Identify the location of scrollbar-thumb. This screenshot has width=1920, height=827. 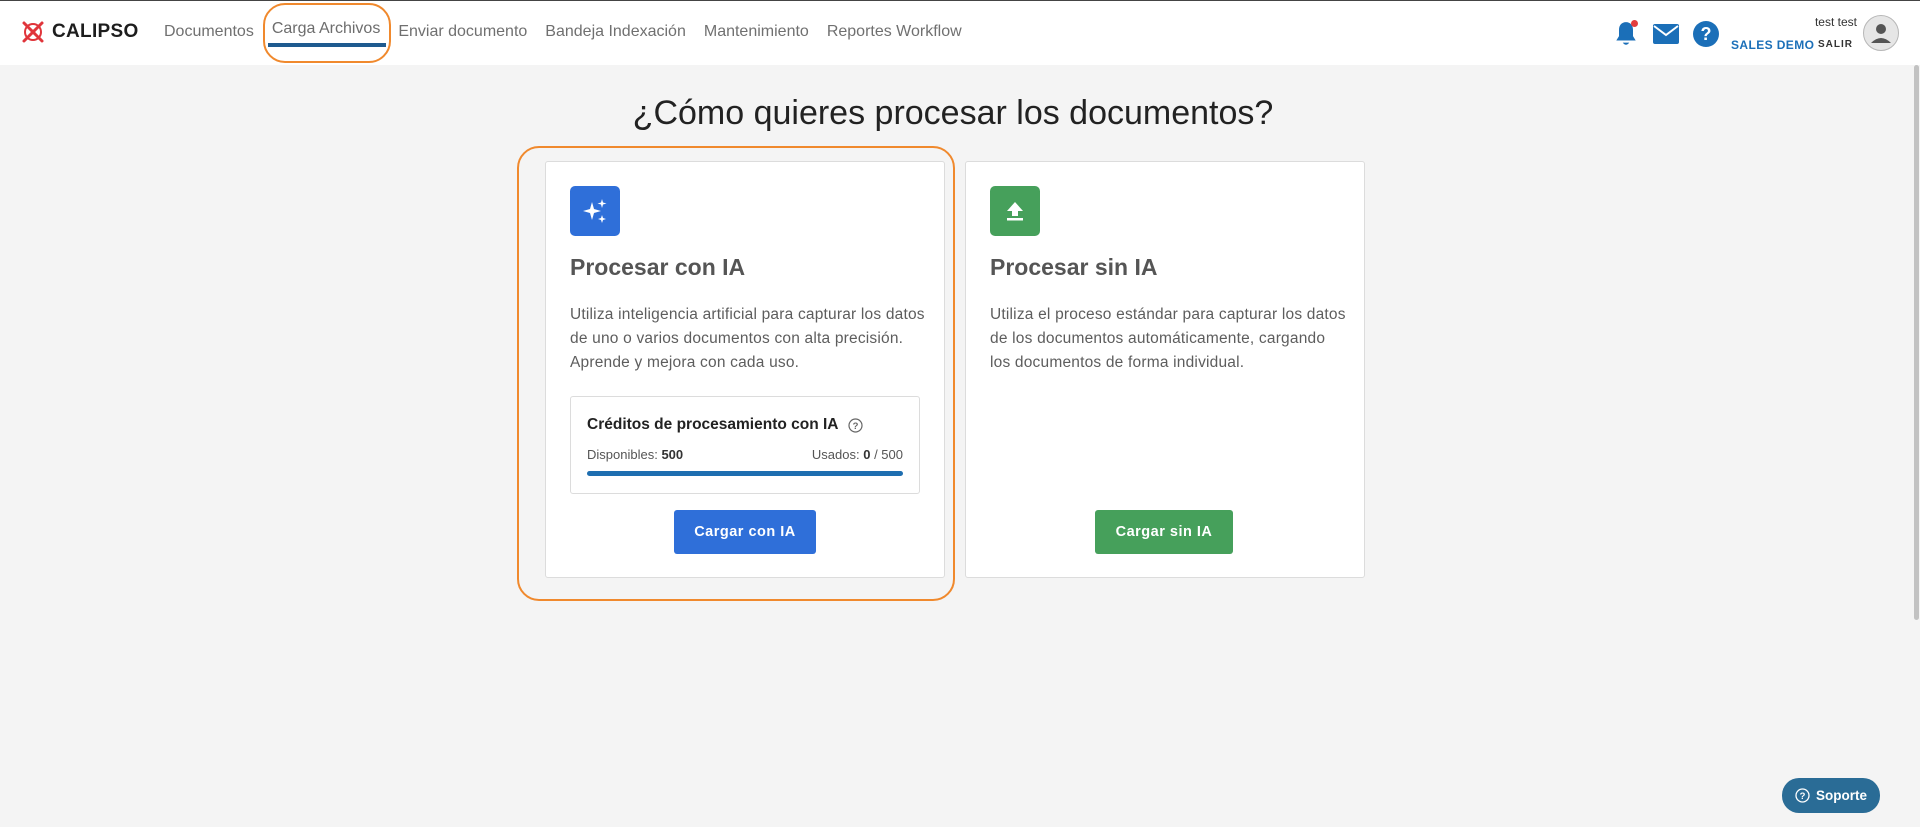
(1916, 342).